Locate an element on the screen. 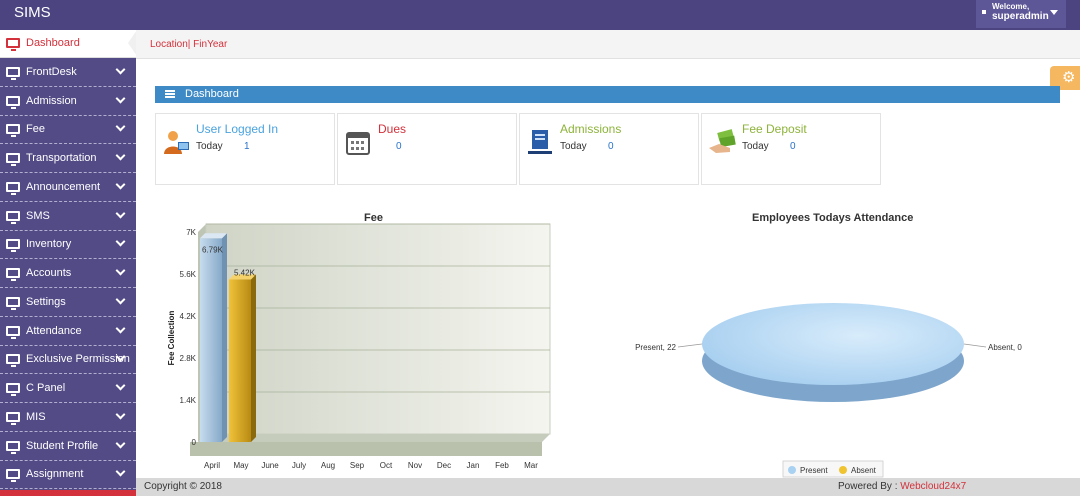 The height and width of the screenshot is (496, 1080). x-tick-label: Jan is located at coordinates (473, 465).